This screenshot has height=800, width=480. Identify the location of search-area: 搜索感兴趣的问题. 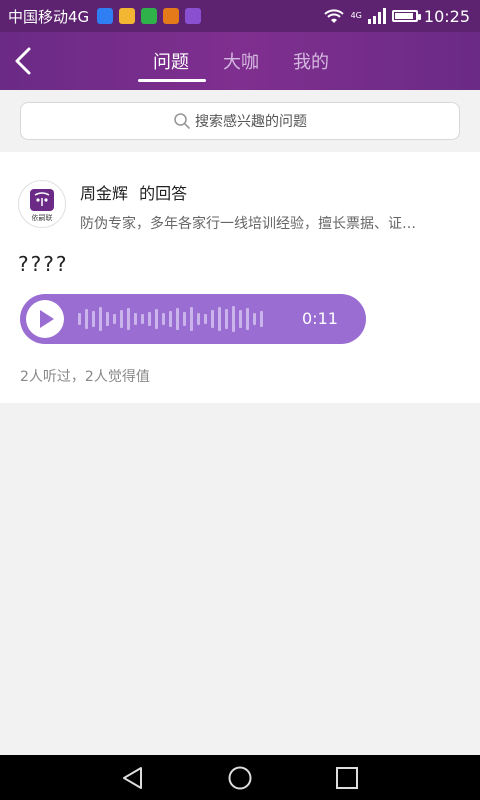
(240, 121).